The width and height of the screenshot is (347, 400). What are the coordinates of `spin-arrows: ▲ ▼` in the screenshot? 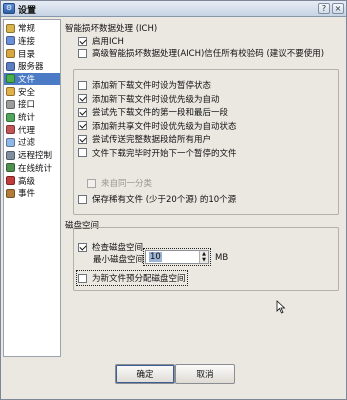 It's located at (203, 257).